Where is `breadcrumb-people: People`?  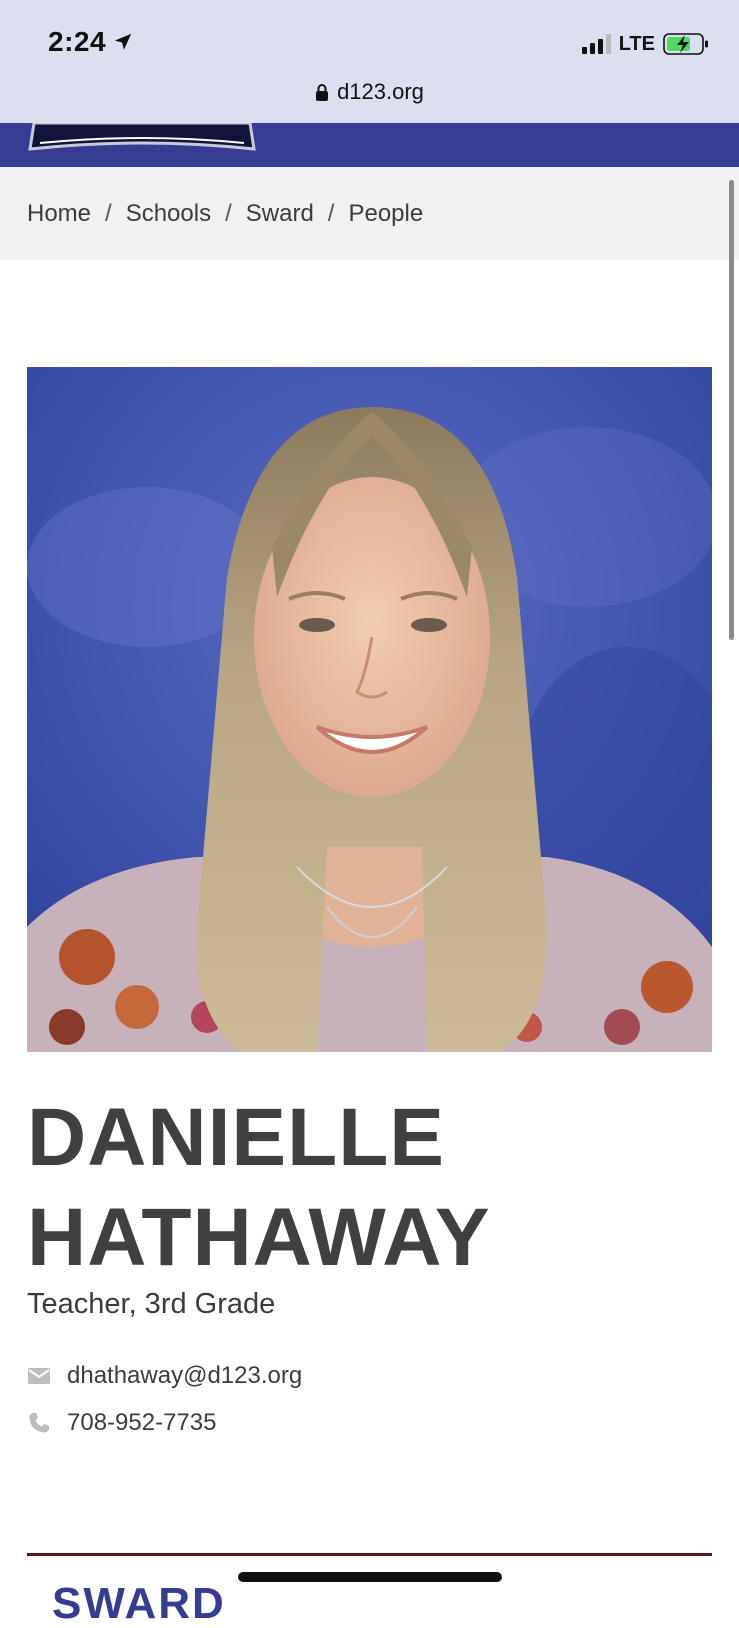
breadcrumb-people: People is located at coordinates (386, 213).